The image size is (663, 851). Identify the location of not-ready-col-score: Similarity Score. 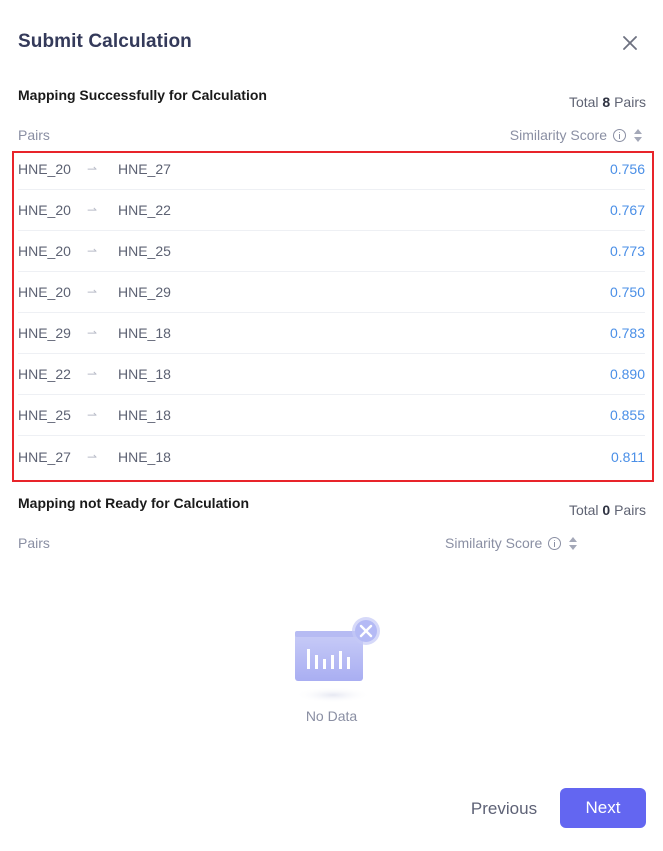
(511, 543).